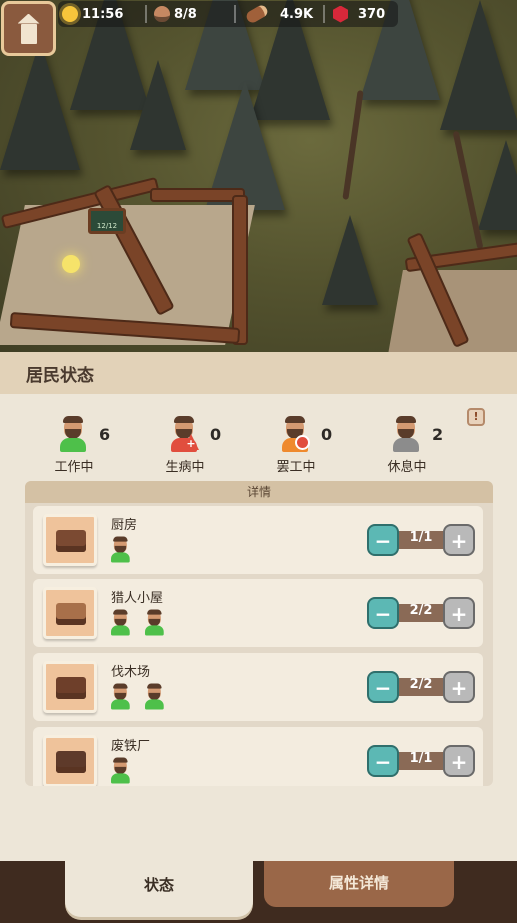  Describe the element at coordinates (208, 445) in the screenshot. I see `summary-sick: + 0 生病中` at that location.